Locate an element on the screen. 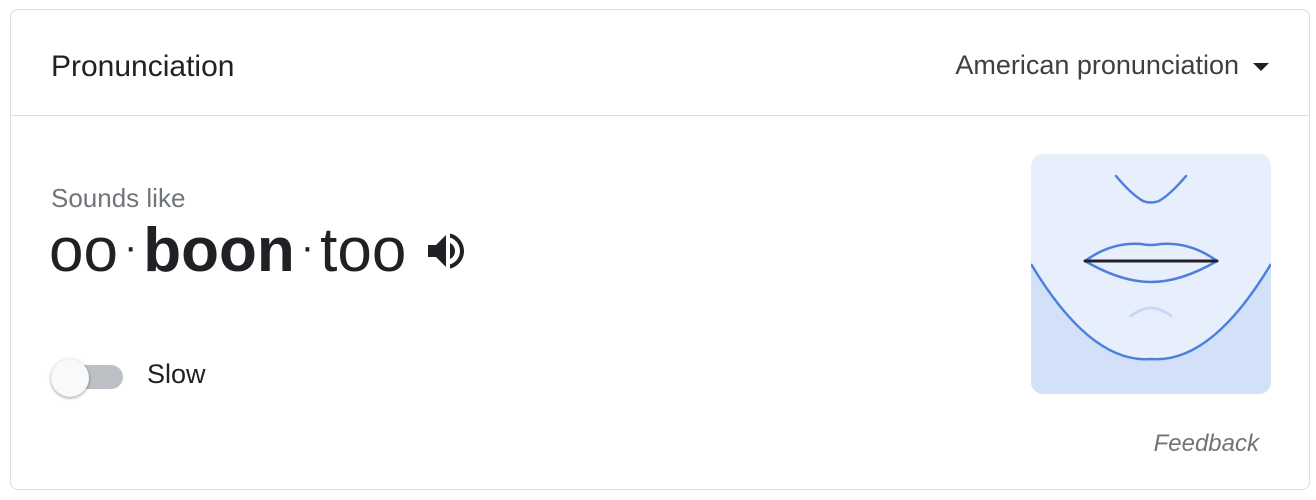  sounds-like-label: Sounds like is located at coordinates (118, 198).